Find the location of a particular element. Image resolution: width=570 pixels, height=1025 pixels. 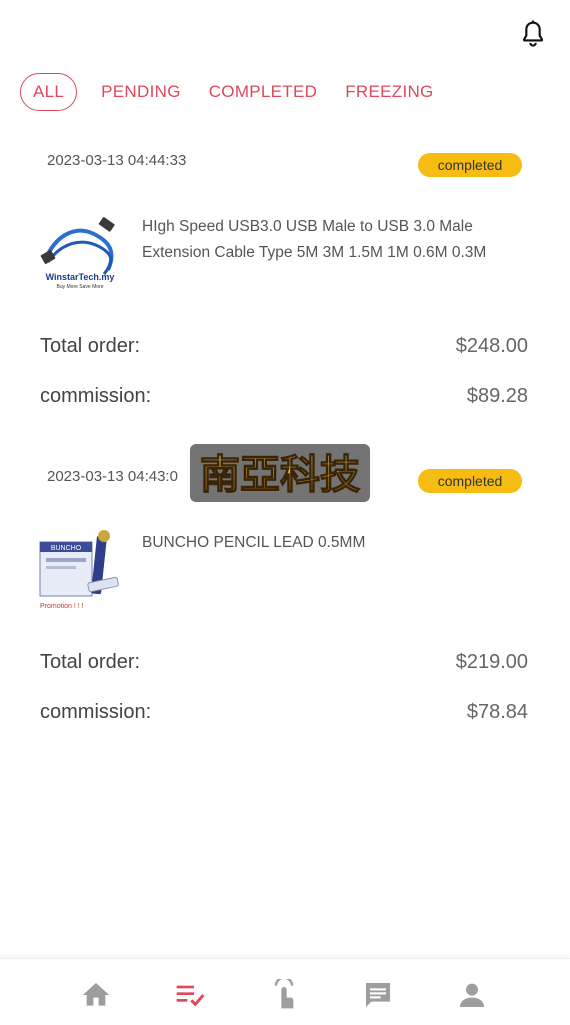

thumb-subcaption: Buy More Save More is located at coordinates (80, 287).